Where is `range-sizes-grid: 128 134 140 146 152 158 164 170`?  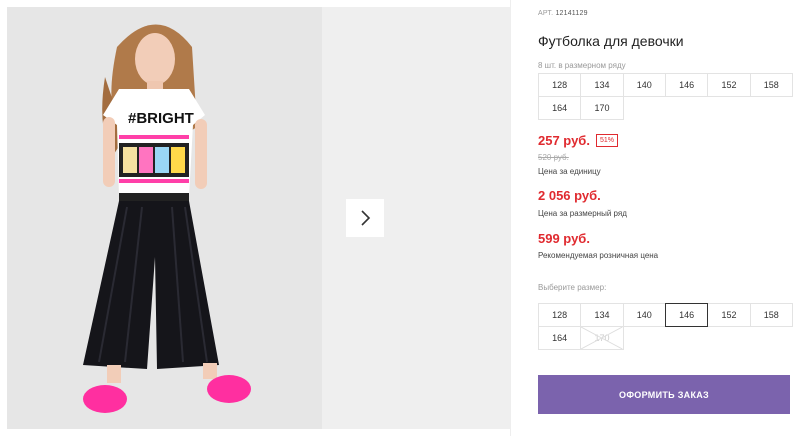 range-sizes-grid: 128 134 140 146 152 158 164 170 is located at coordinates (665, 96).